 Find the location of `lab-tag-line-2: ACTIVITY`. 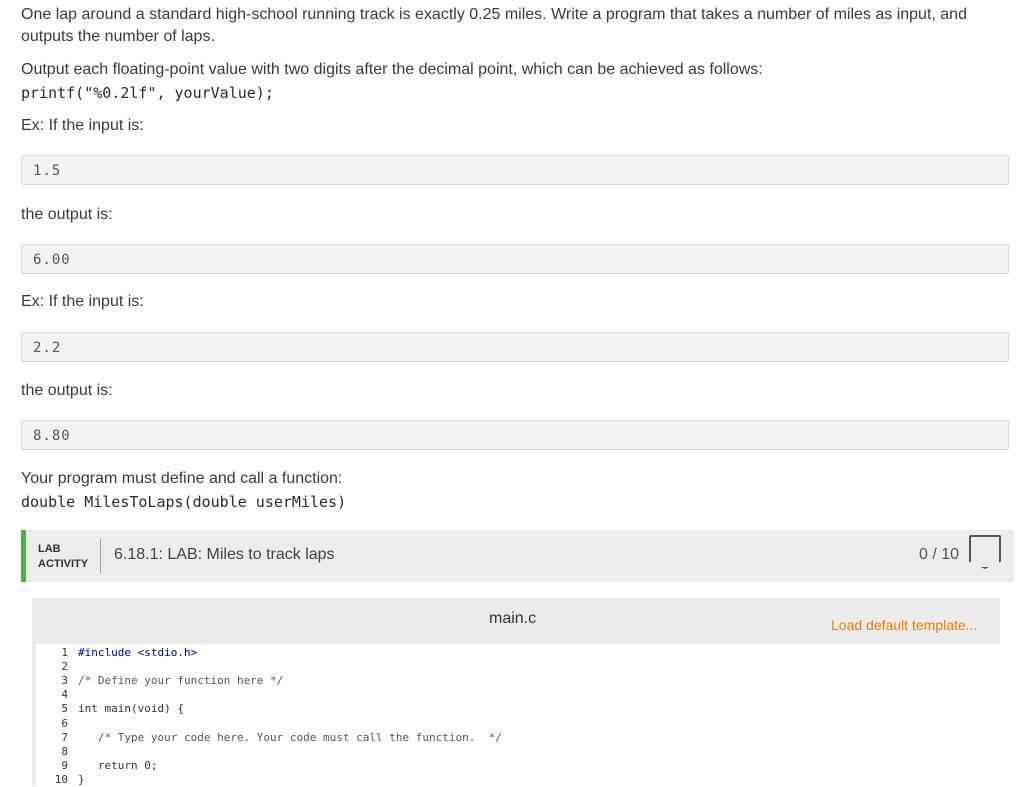

lab-tag-line-2: ACTIVITY is located at coordinates (63, 564).